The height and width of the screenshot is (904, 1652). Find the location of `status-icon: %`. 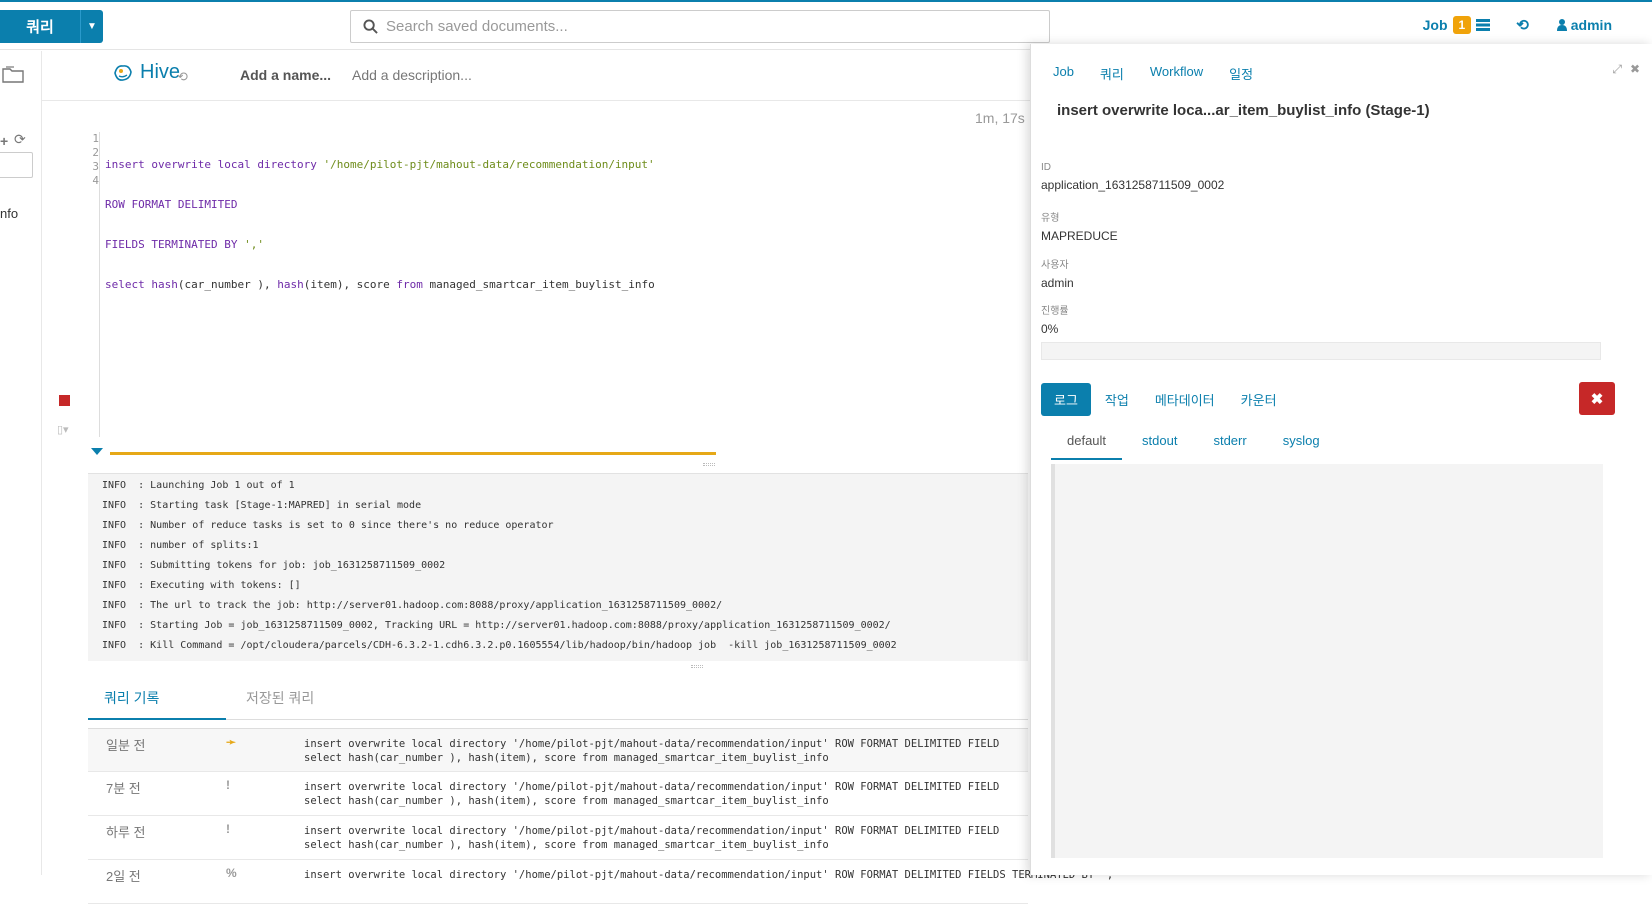

status-icon: % is located at coordinates (231, 873).